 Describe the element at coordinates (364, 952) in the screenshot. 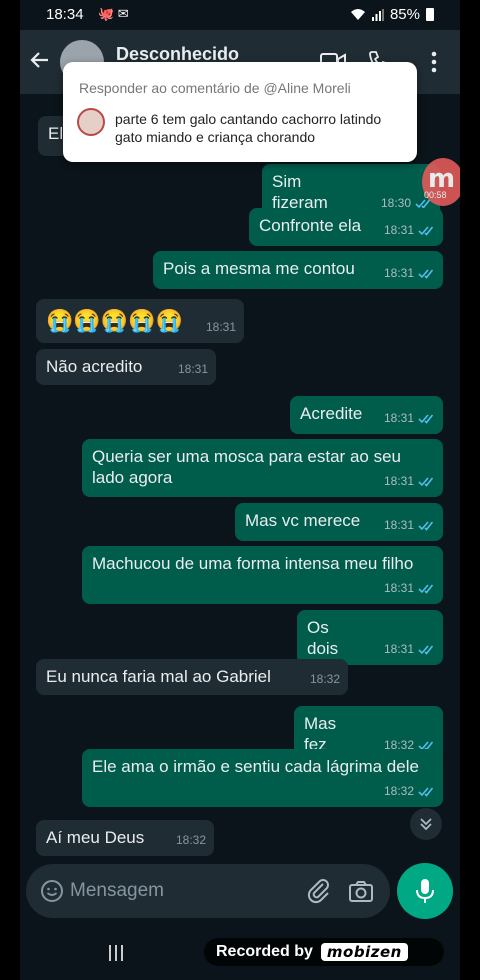

I see `mobizen-logo: mobizen` at that location.